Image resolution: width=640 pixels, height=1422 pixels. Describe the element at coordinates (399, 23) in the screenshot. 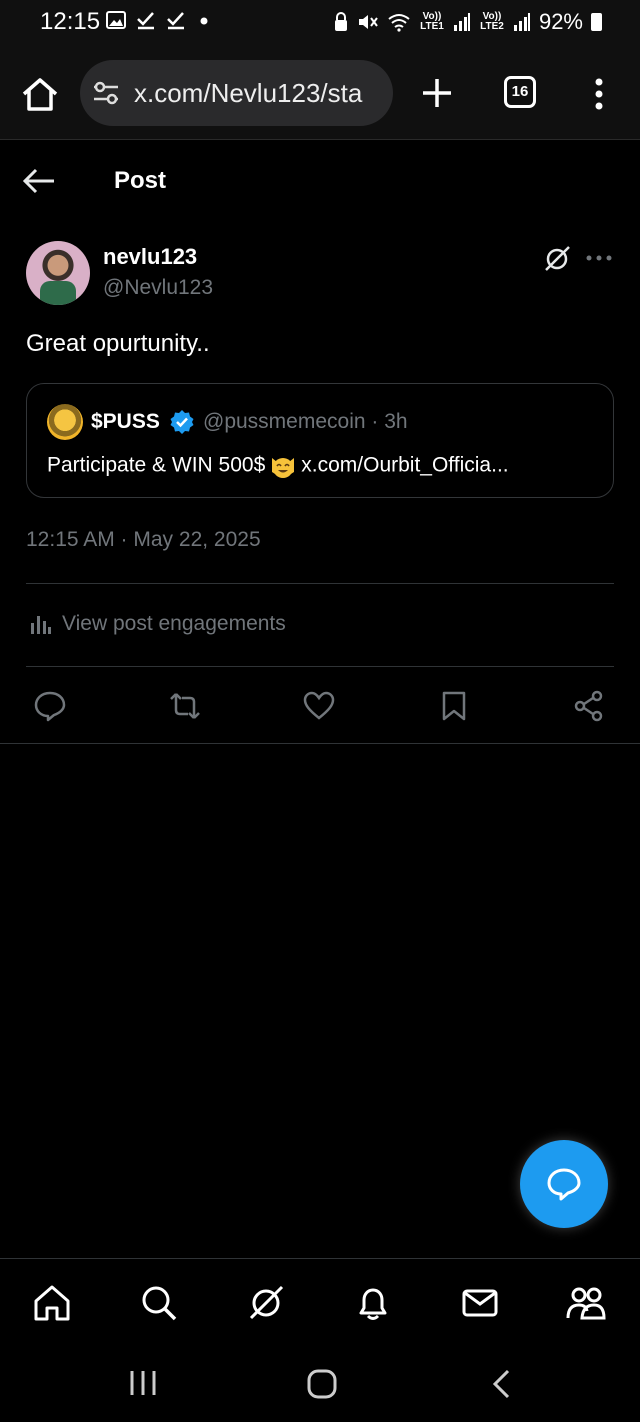

I see `wifi-icon` at that location.